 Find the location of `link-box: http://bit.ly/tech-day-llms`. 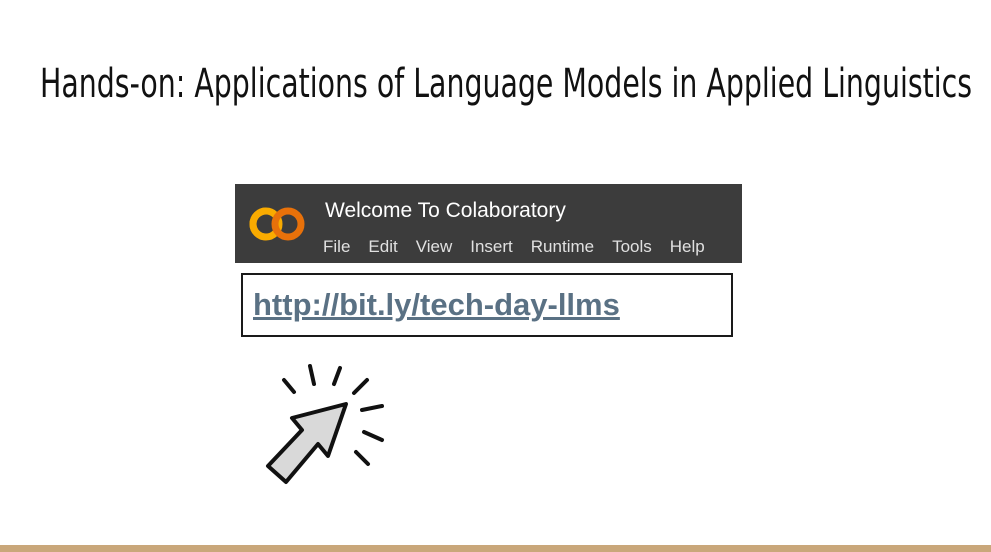

link-box: http://bit.ly/tech-day-llms is located at coordinates (487, 305).